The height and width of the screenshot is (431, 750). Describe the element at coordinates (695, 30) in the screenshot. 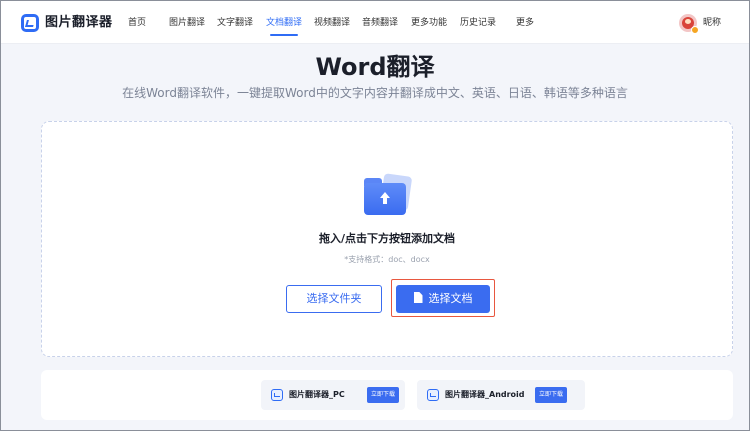

I see `vip-badge-icon` at that location.